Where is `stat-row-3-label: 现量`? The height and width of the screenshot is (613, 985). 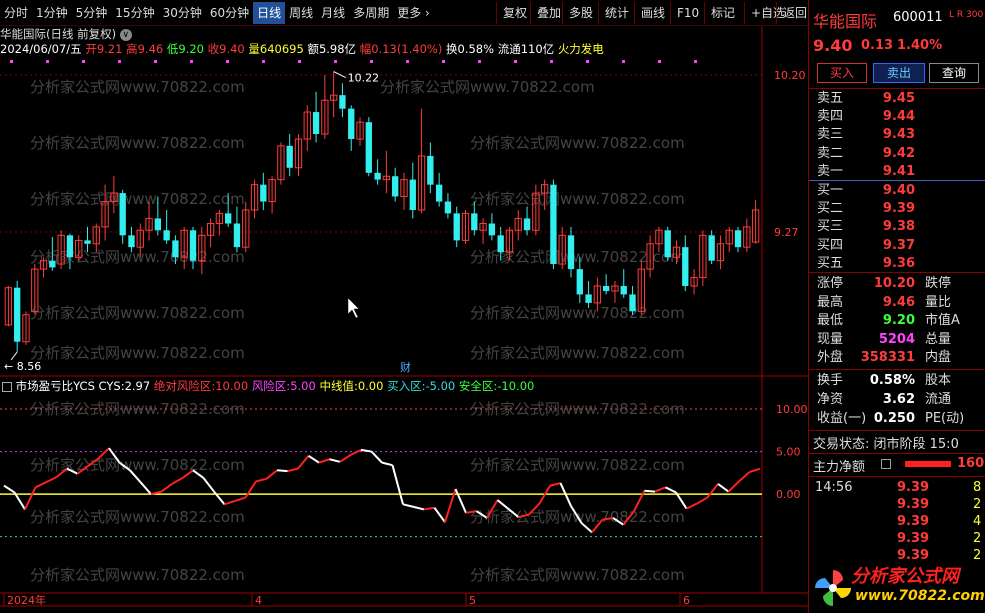 stat-row-3-label: 现量 is located at coordinates (830, 339).